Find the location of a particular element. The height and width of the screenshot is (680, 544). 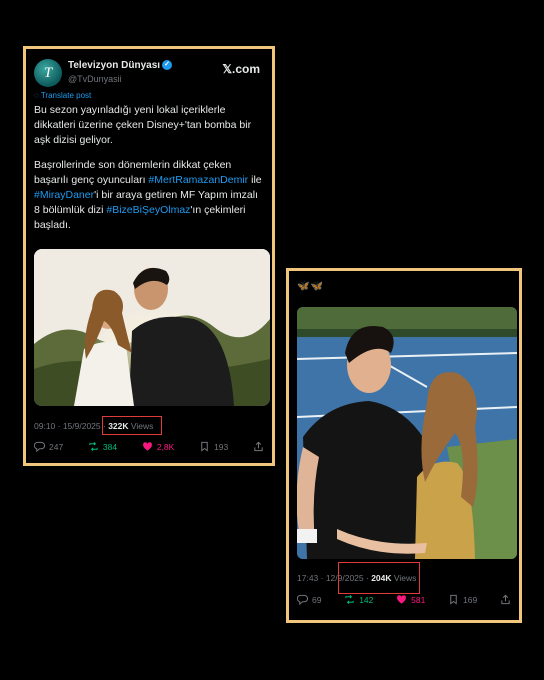

globe-icon: ◌ is located at coordinates (36, 95).